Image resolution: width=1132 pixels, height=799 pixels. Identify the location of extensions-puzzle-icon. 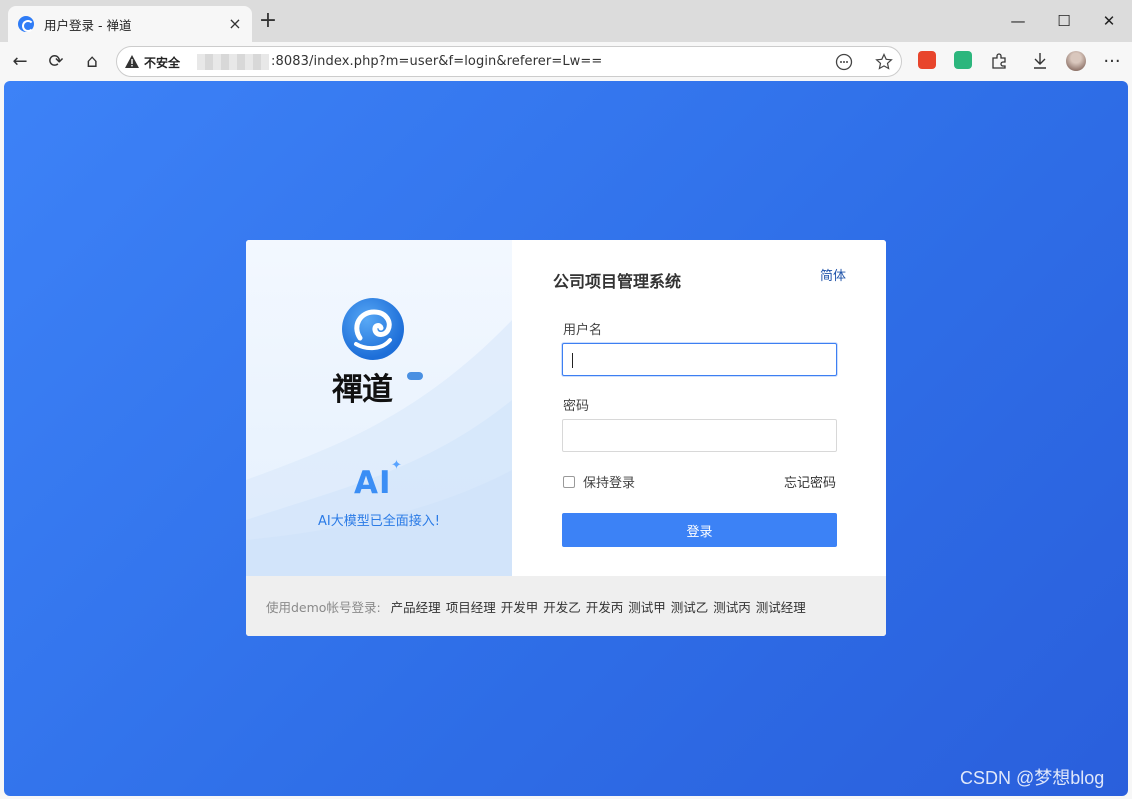
(999, 61).